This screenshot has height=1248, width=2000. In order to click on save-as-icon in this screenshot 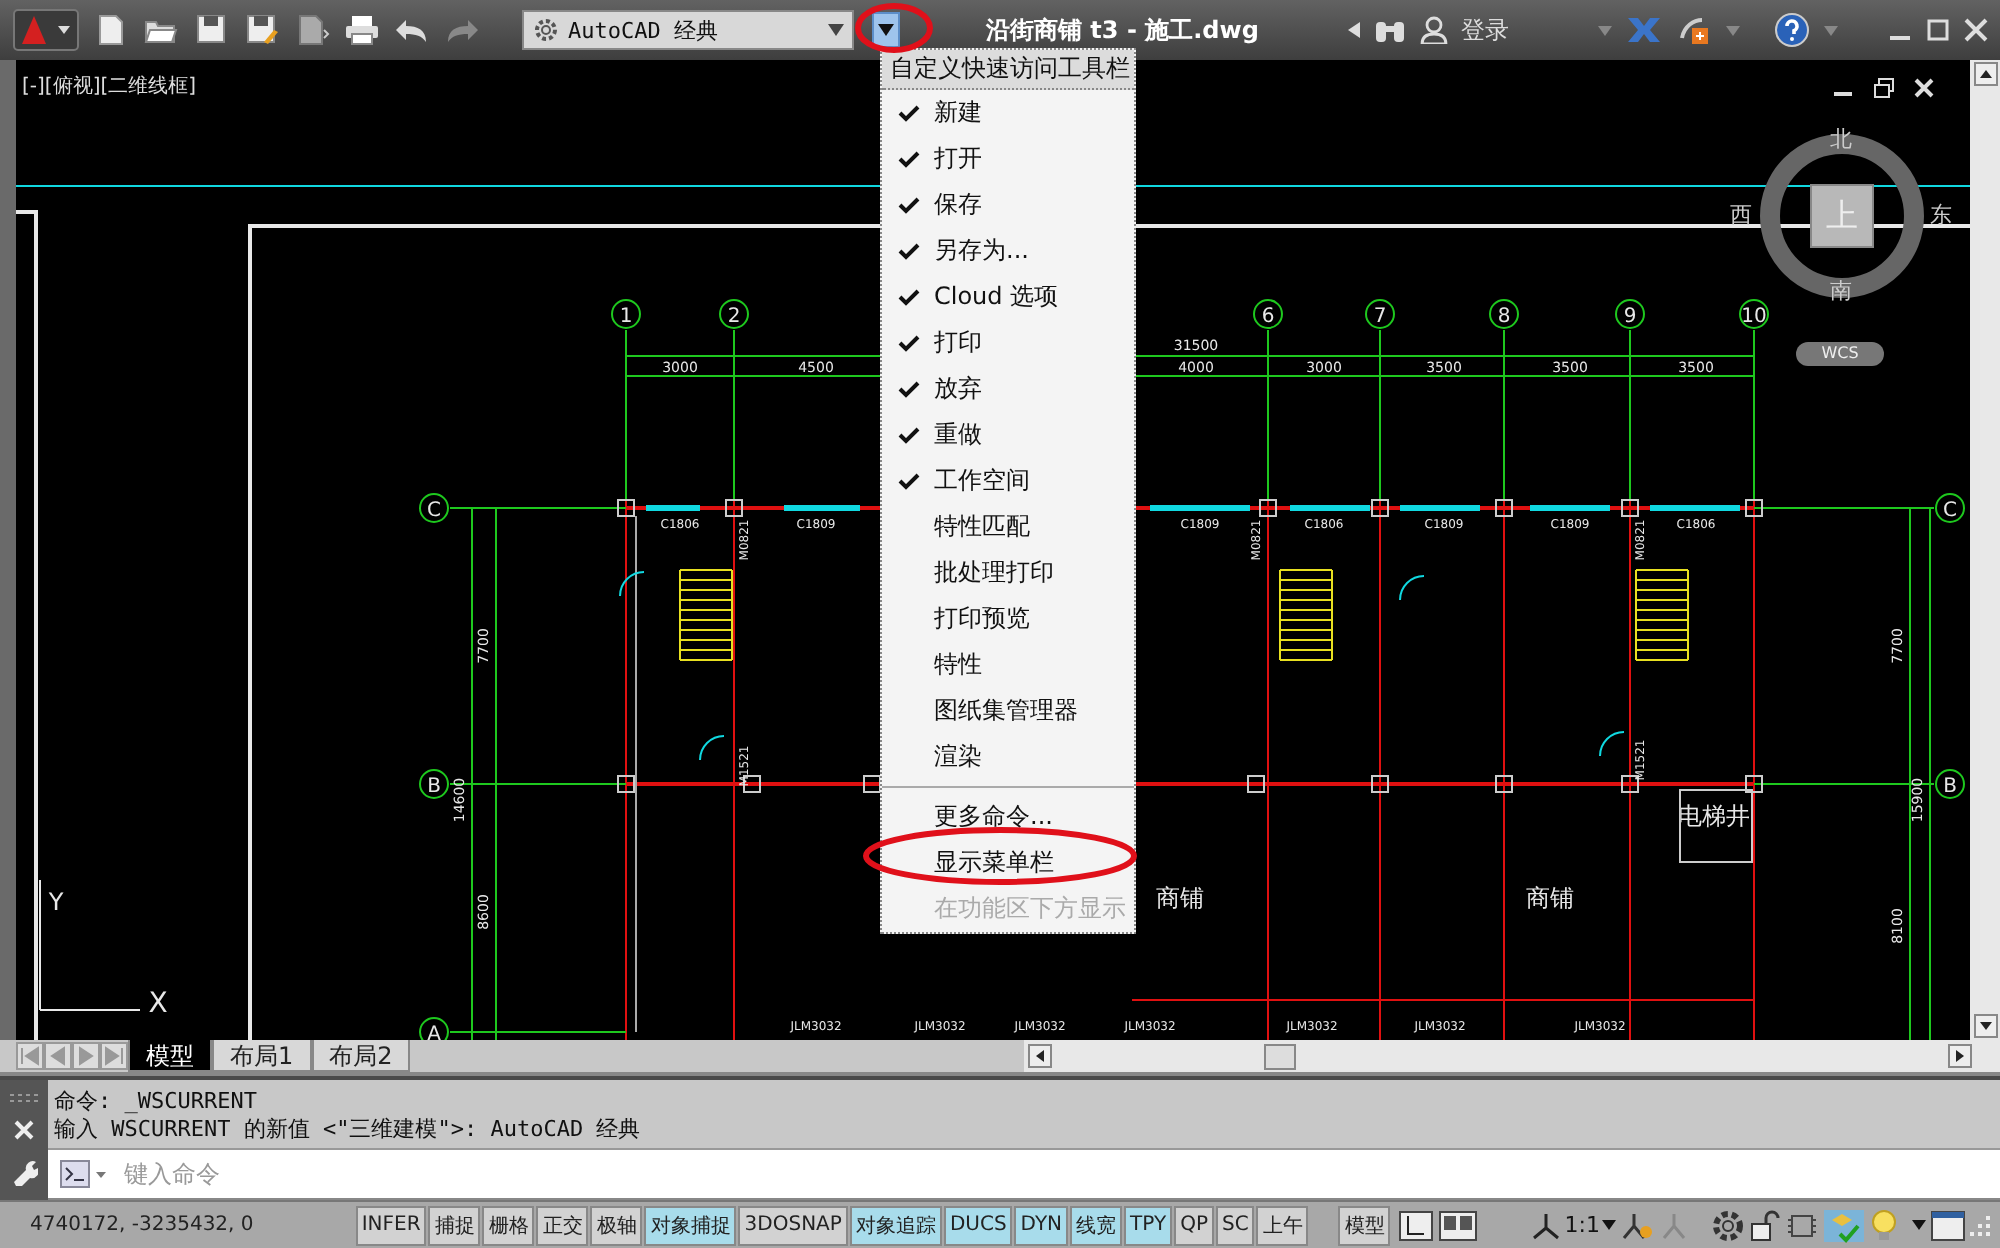, I will do `click(262, 30)`.